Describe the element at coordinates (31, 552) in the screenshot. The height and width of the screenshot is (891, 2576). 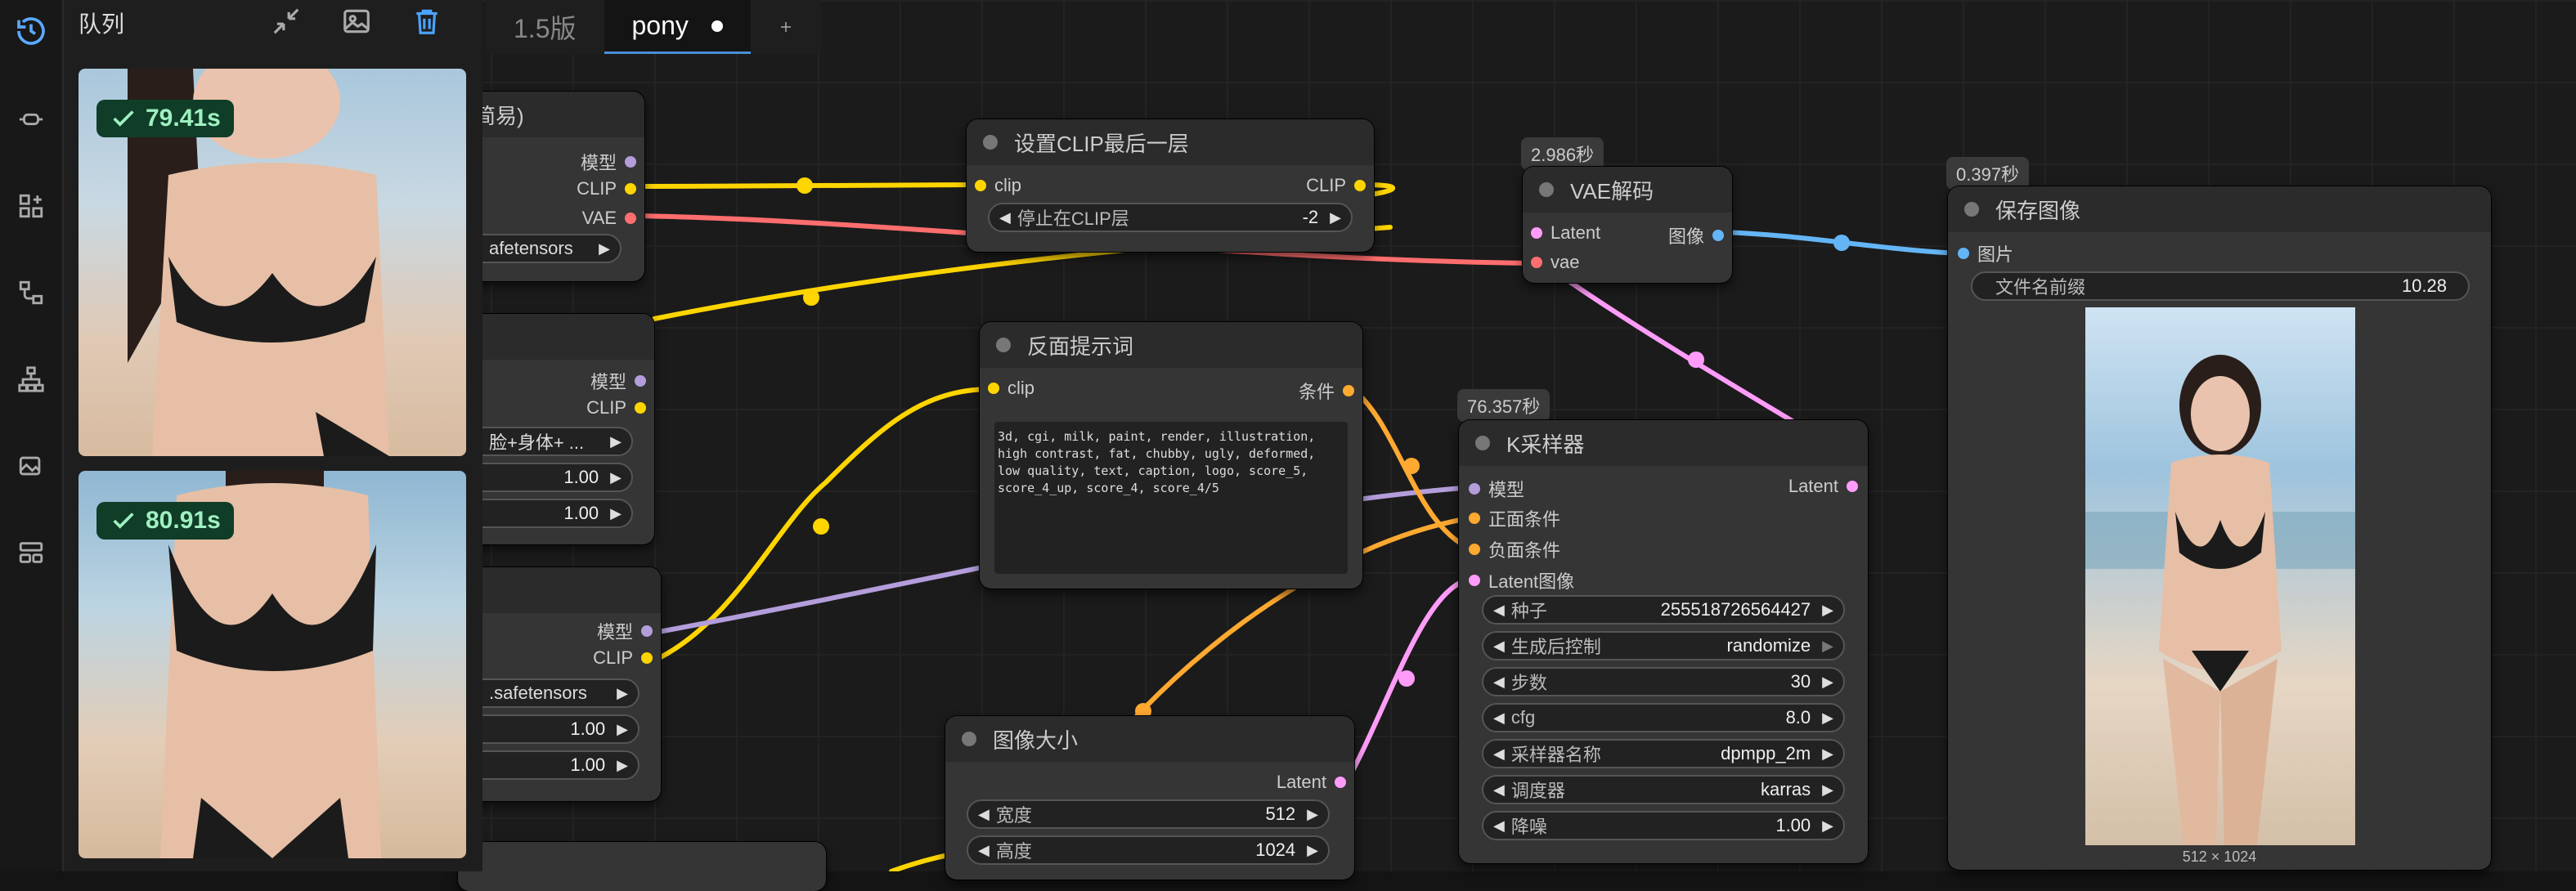
I see `templates-icon` at that location.